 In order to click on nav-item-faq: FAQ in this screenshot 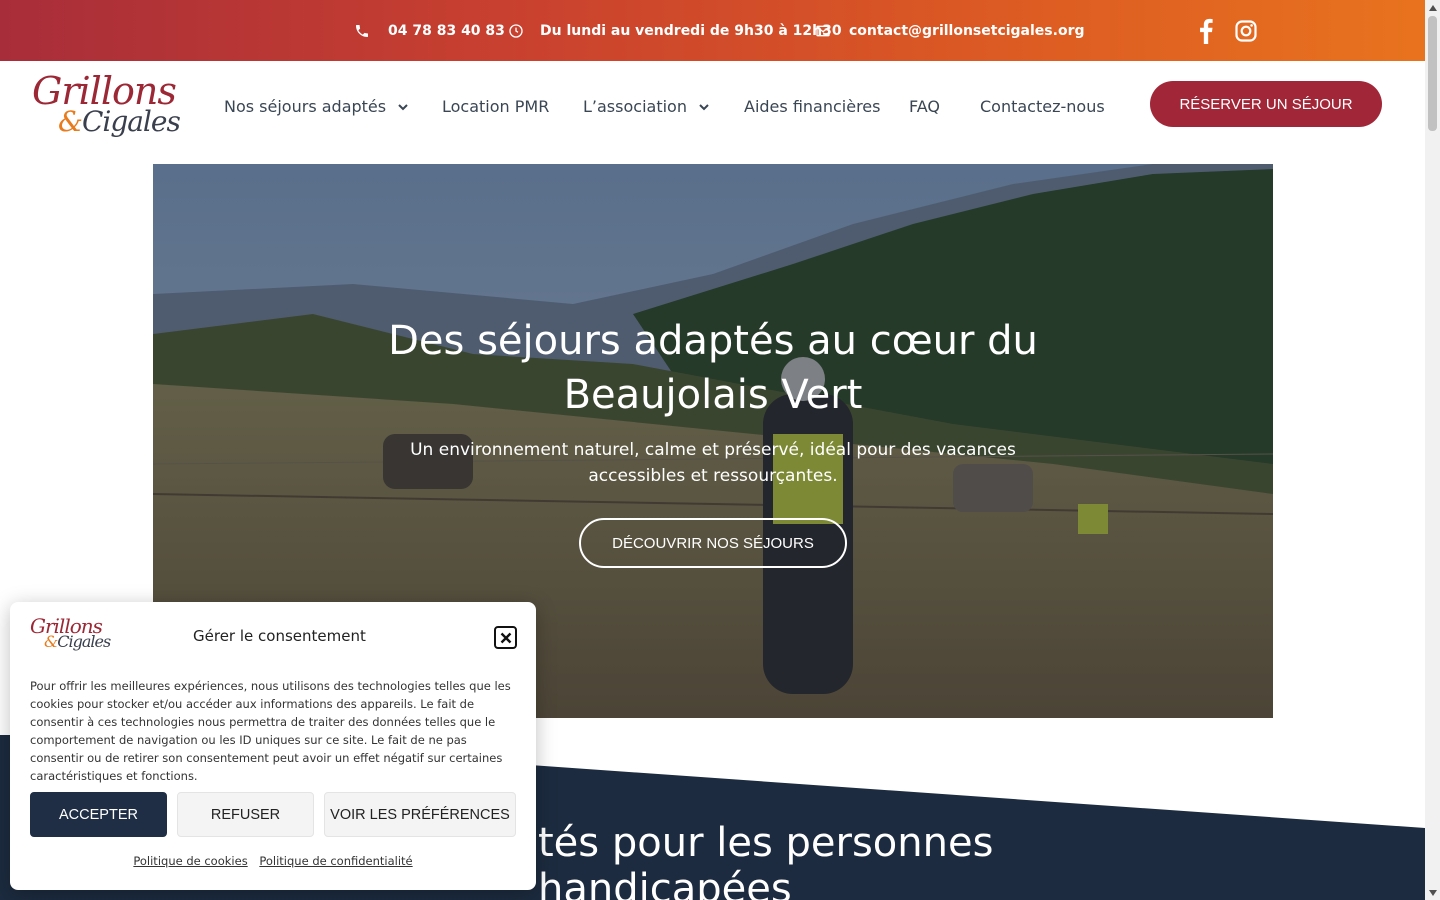, I will do `click(924, 106)`.